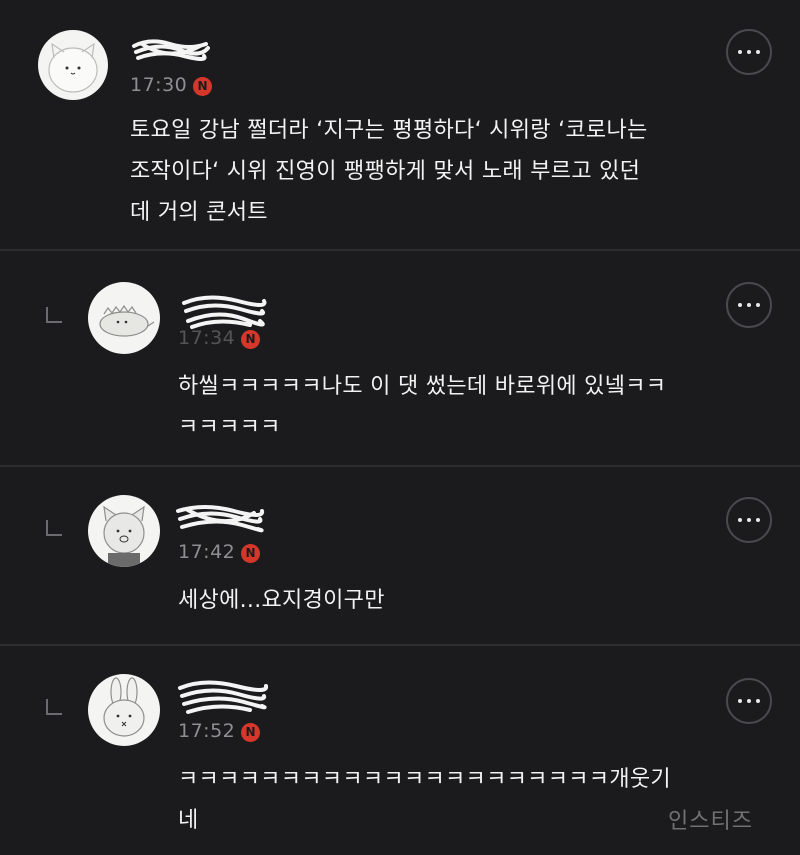 The height and width of the screenshot is (855, 800). What do you see at coordinates (159, 85) in the screenshot?
I see `comment-time: 17:30` at bounding box center [159, 85].